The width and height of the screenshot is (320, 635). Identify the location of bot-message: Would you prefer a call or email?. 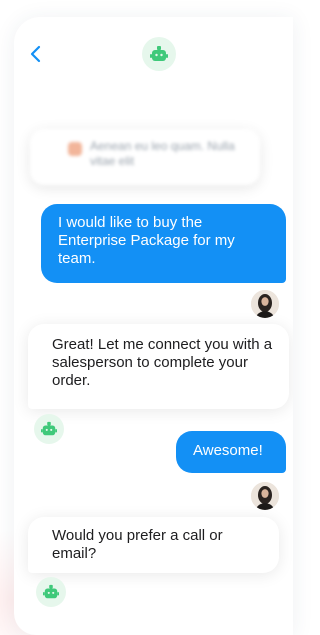
(153, 545).